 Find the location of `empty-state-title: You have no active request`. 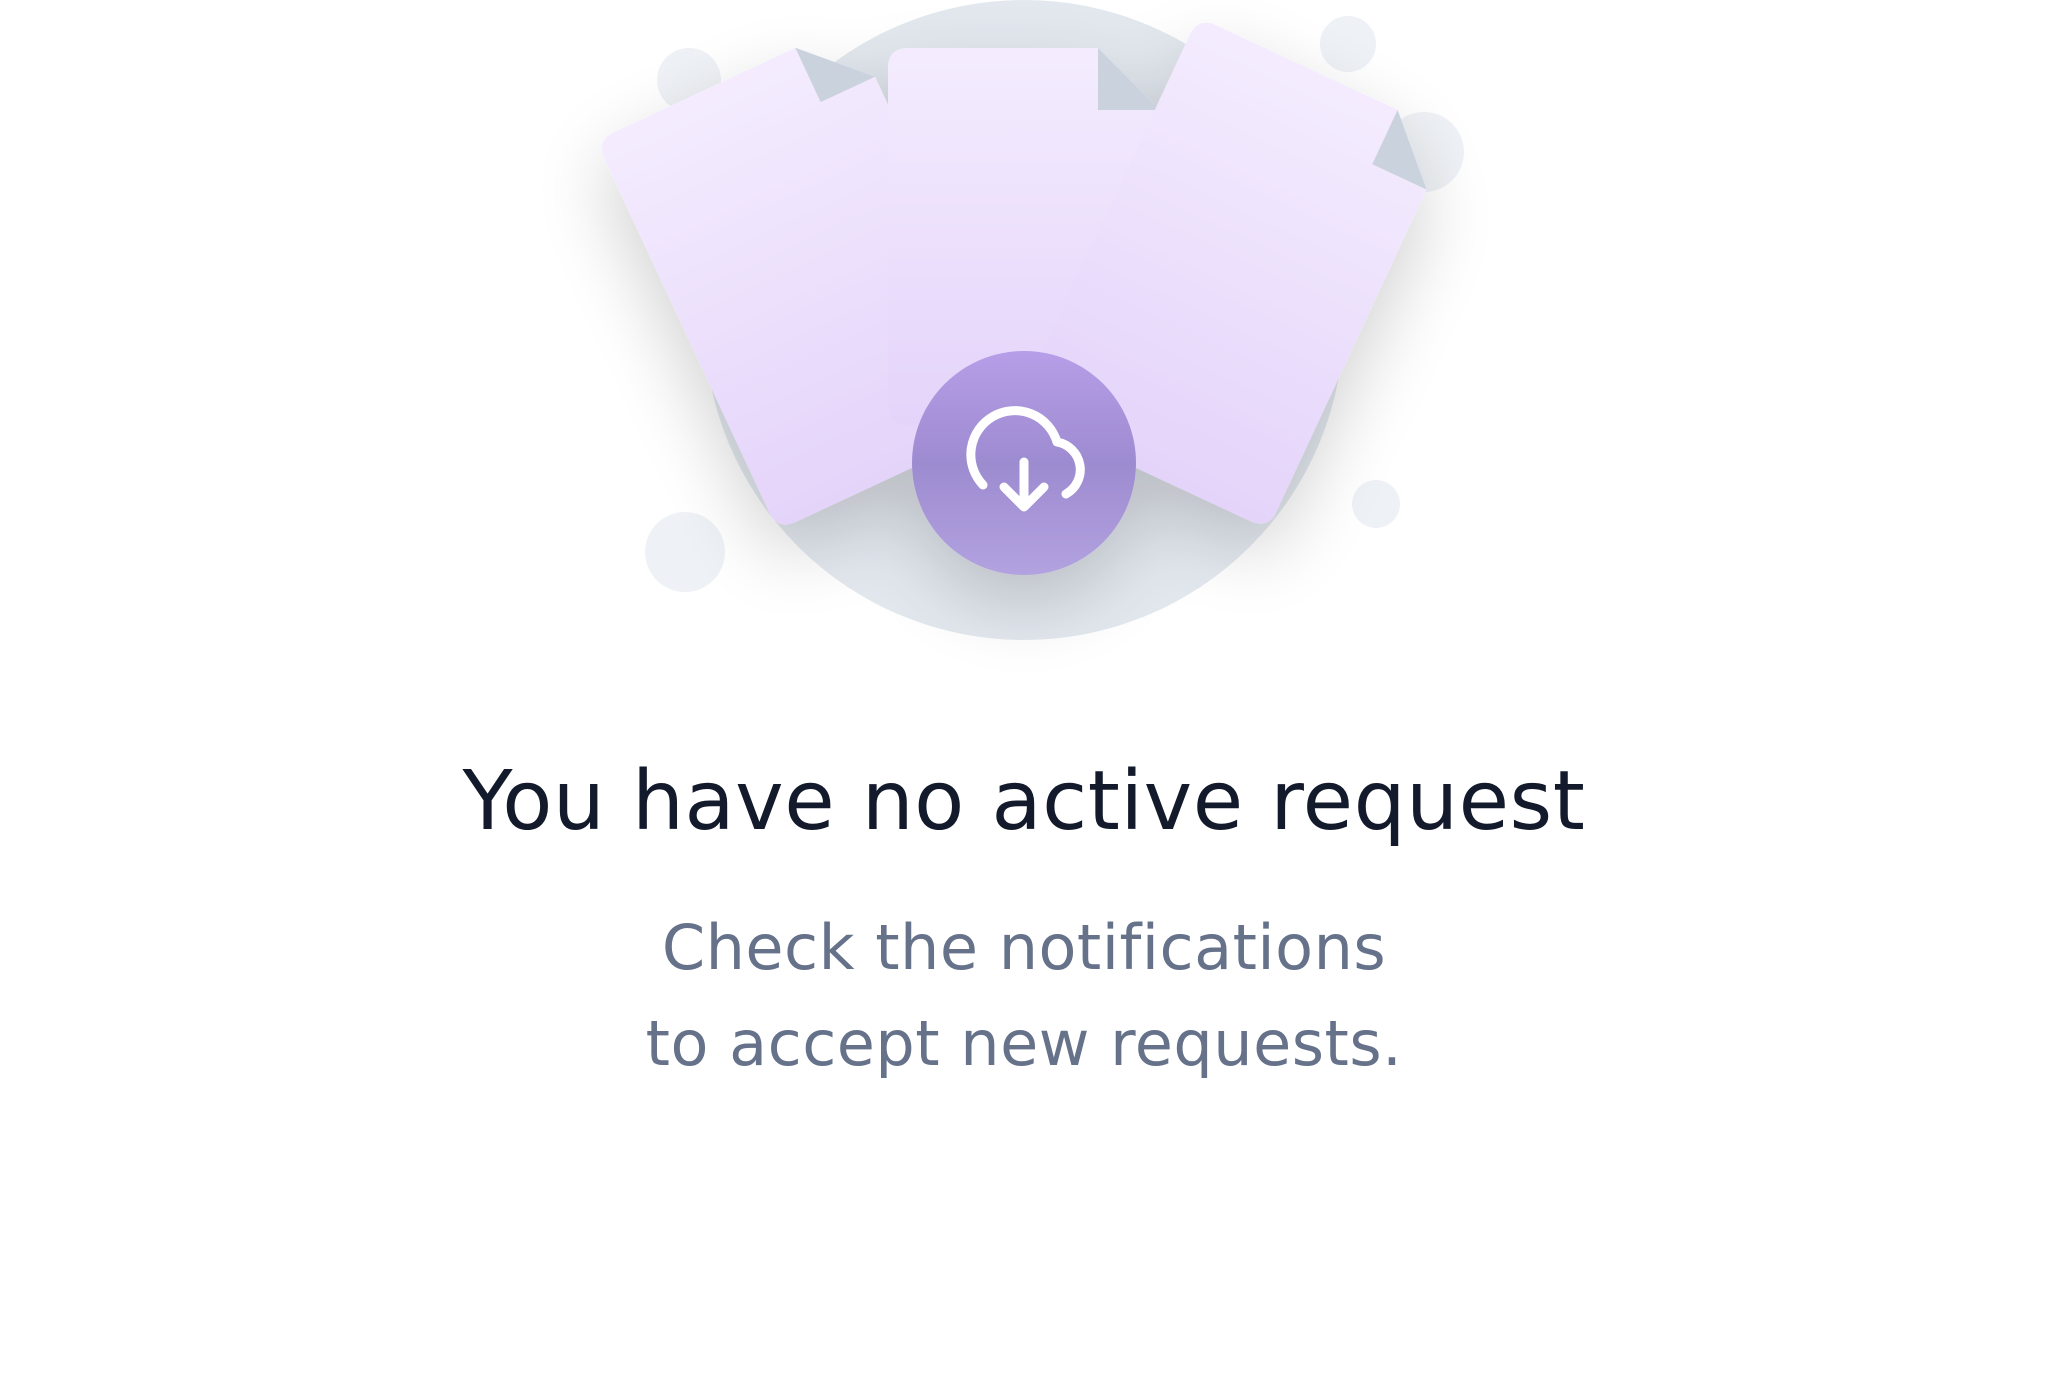

empty-state-title: You have no active request is located at coordinates (1024, 801).